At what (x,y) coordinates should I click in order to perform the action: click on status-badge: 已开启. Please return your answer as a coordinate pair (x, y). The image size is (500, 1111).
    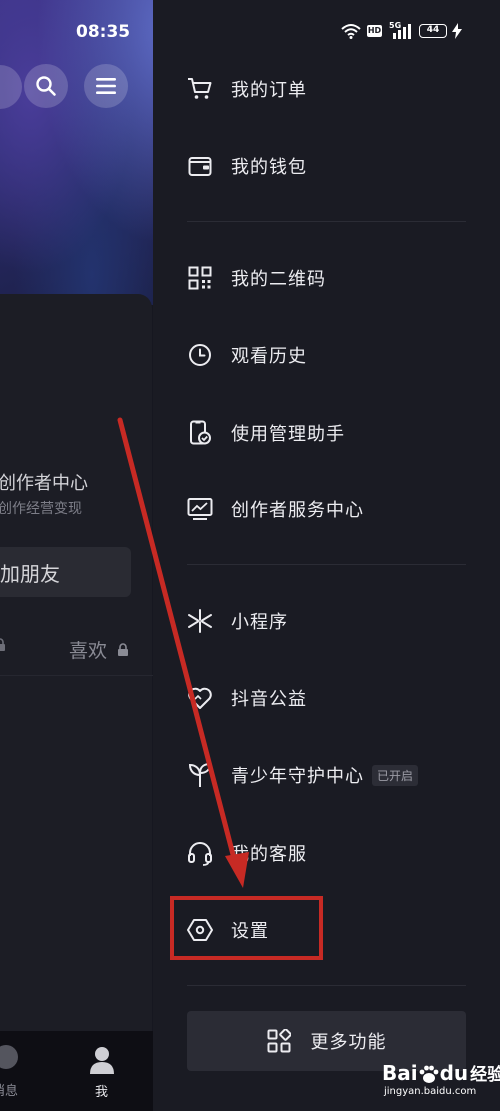
    Looking at the image, I should click on (395, 775).